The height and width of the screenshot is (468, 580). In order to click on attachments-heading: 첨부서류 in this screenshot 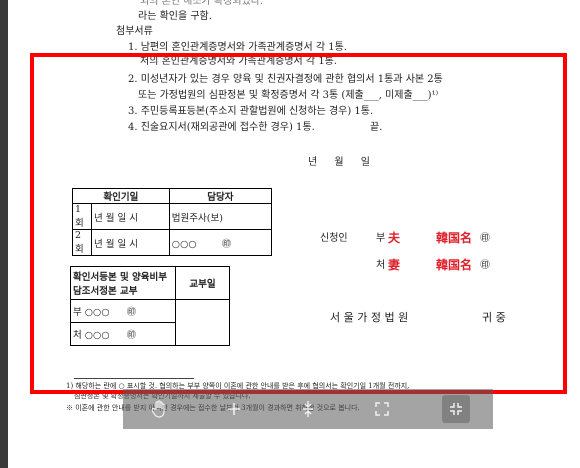, I will do `click(134, 31)`.